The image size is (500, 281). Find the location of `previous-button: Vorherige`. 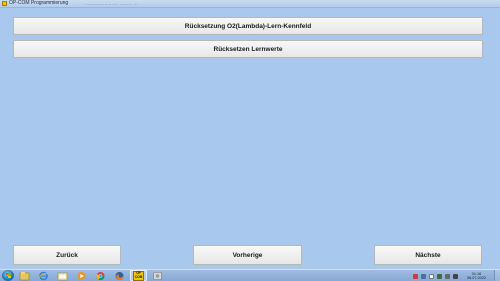

previous-button: Vorherige is located at coordinates (247, 255).